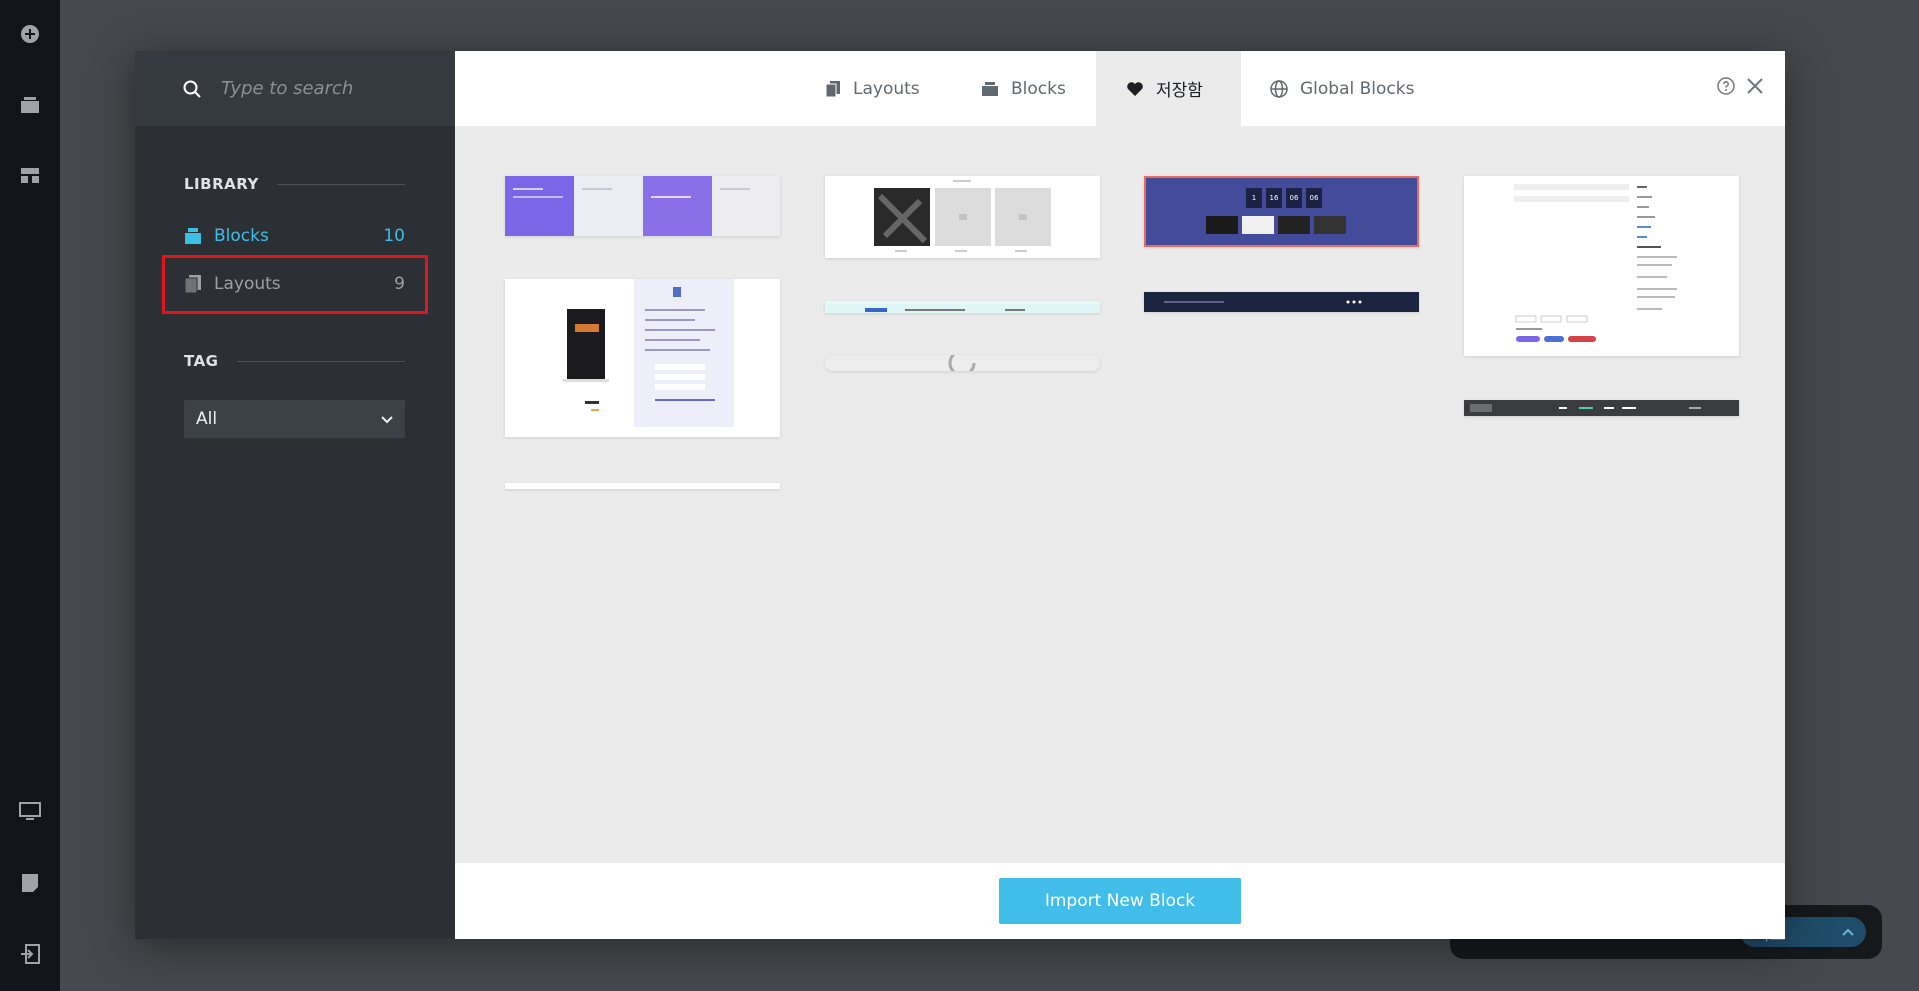 Image resolution: width=1919 pixels, height=991 pixels. I want to click on loading-thumbnail, so click(962, 363).